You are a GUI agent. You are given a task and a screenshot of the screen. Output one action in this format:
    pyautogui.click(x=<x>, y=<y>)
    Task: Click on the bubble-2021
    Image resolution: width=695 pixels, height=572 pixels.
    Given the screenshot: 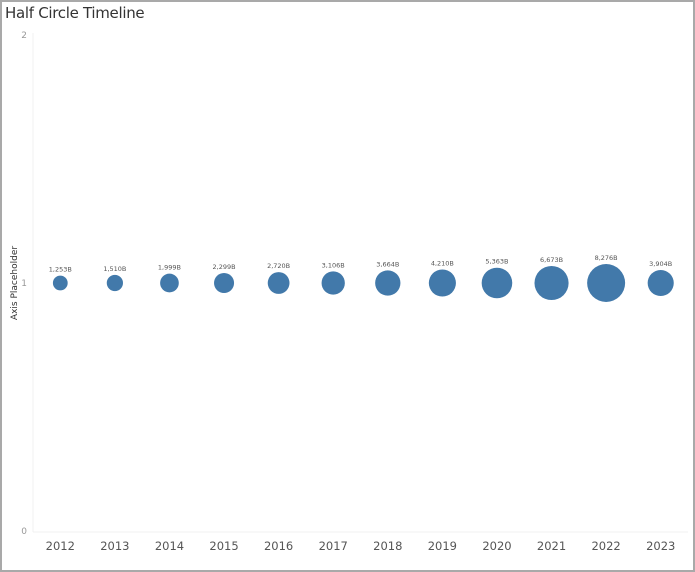 What is the action you would take?
    pyautogui.click(x=551, y=283)
    